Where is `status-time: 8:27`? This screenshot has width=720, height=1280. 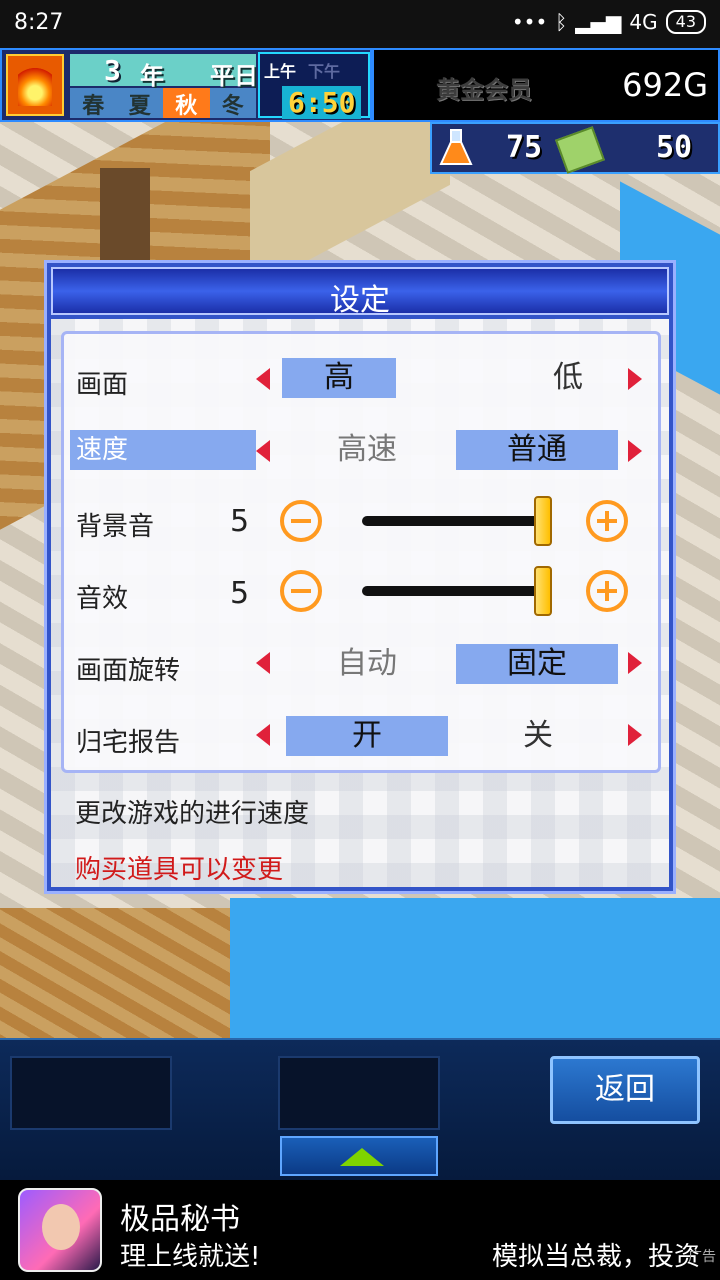
status-time: 8:27 is located at coordinates (39, 22).